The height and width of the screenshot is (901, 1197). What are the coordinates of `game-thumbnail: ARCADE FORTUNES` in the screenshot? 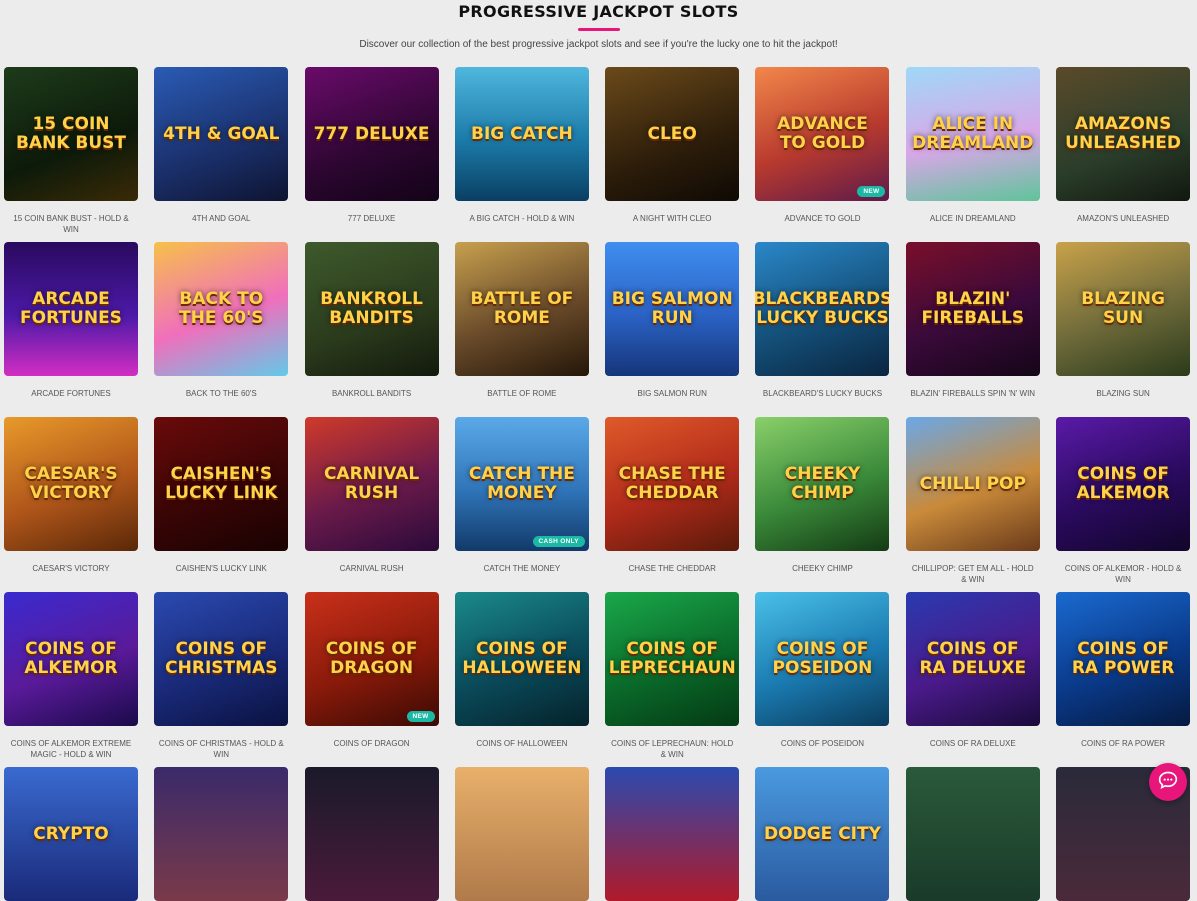 It's located at (71, 309).